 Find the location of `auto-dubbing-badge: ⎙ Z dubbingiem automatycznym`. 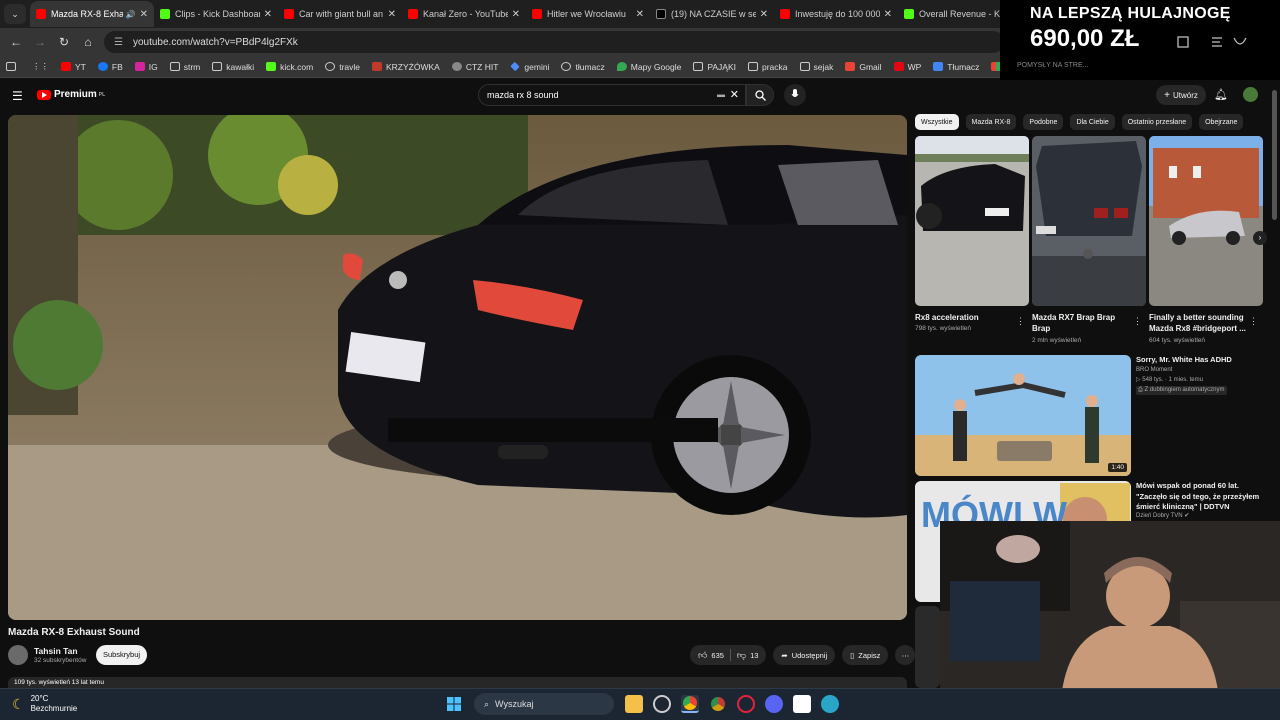

auto-dubbing-badge: ⎙ Z dubbingiem automatycznym is located at coordinates (1181, 390).